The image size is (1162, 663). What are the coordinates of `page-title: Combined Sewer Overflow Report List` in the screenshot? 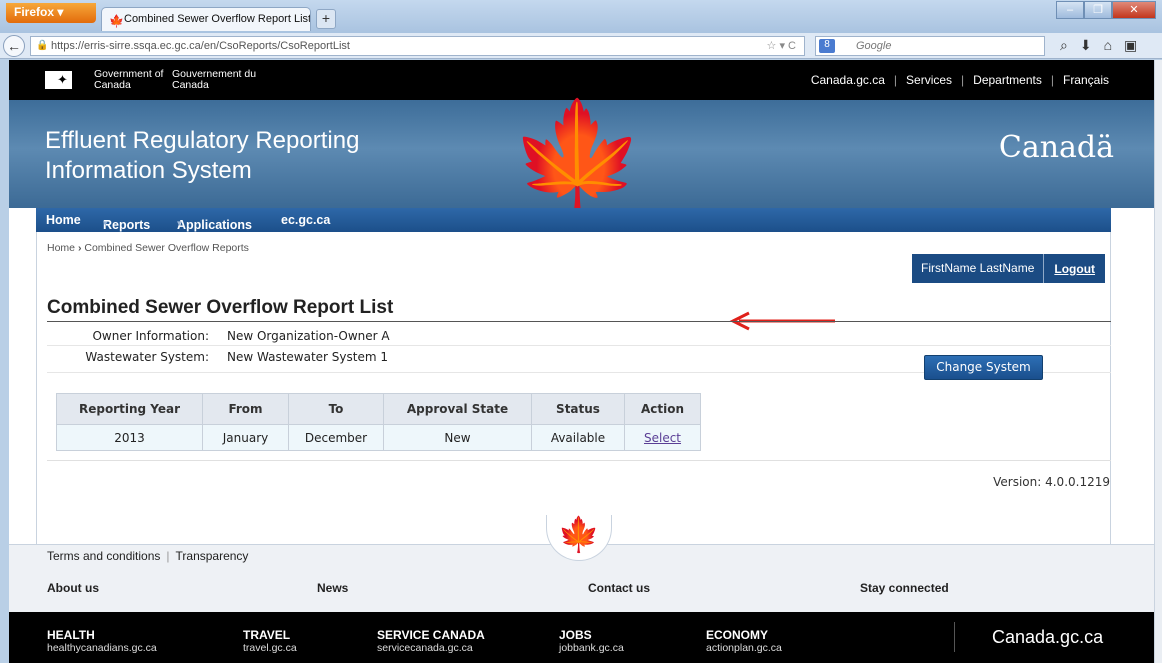 It's located at (220, 307).